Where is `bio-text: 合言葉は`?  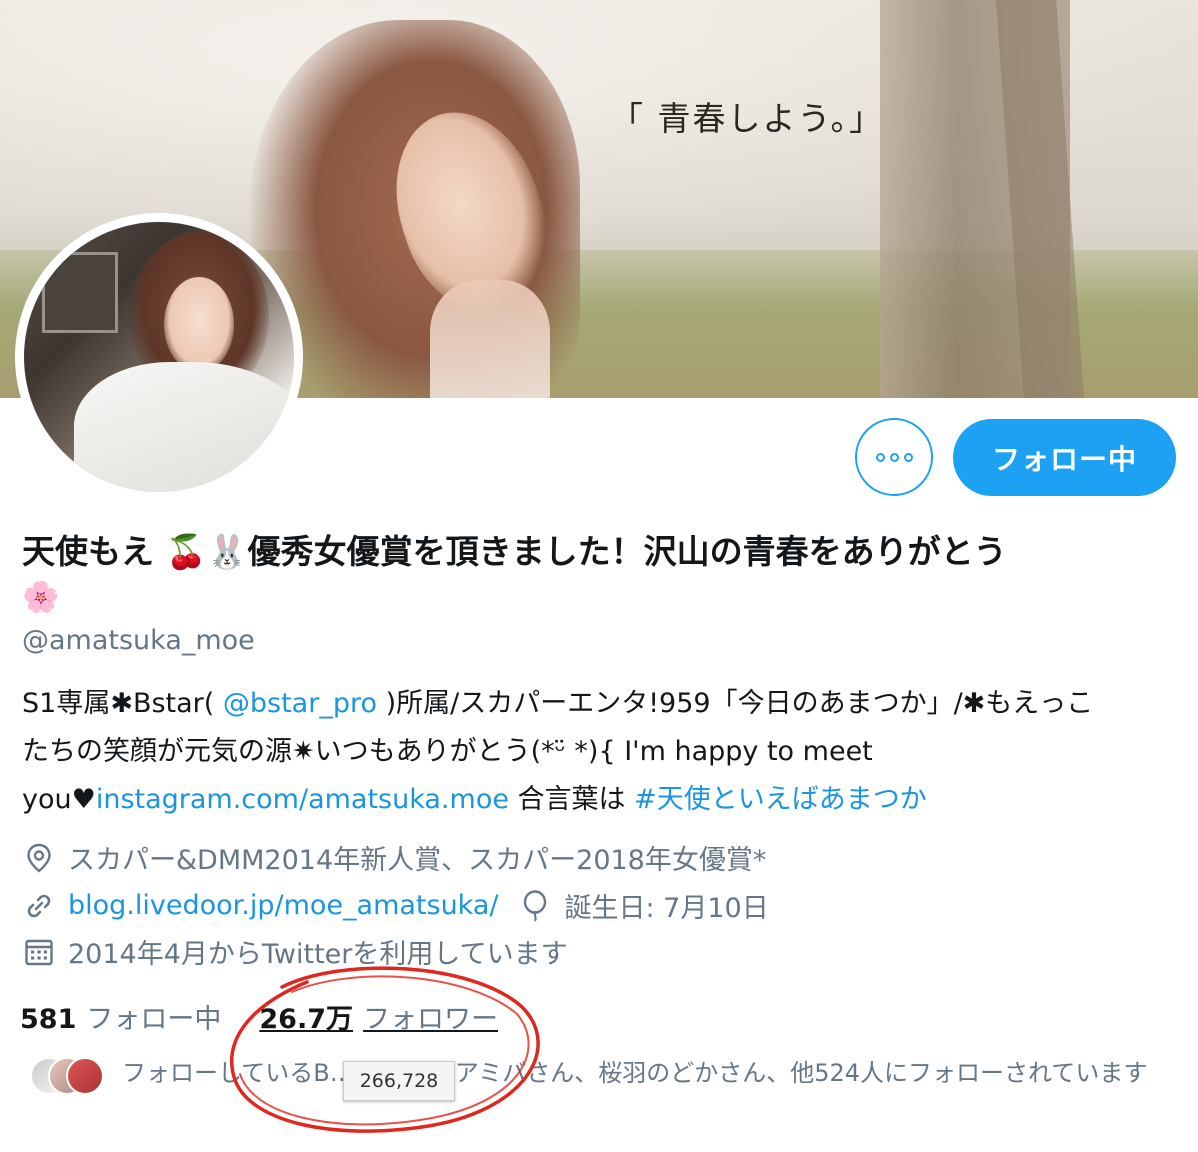 bio-text: 合言葉は is located at coordinates (571, 799).